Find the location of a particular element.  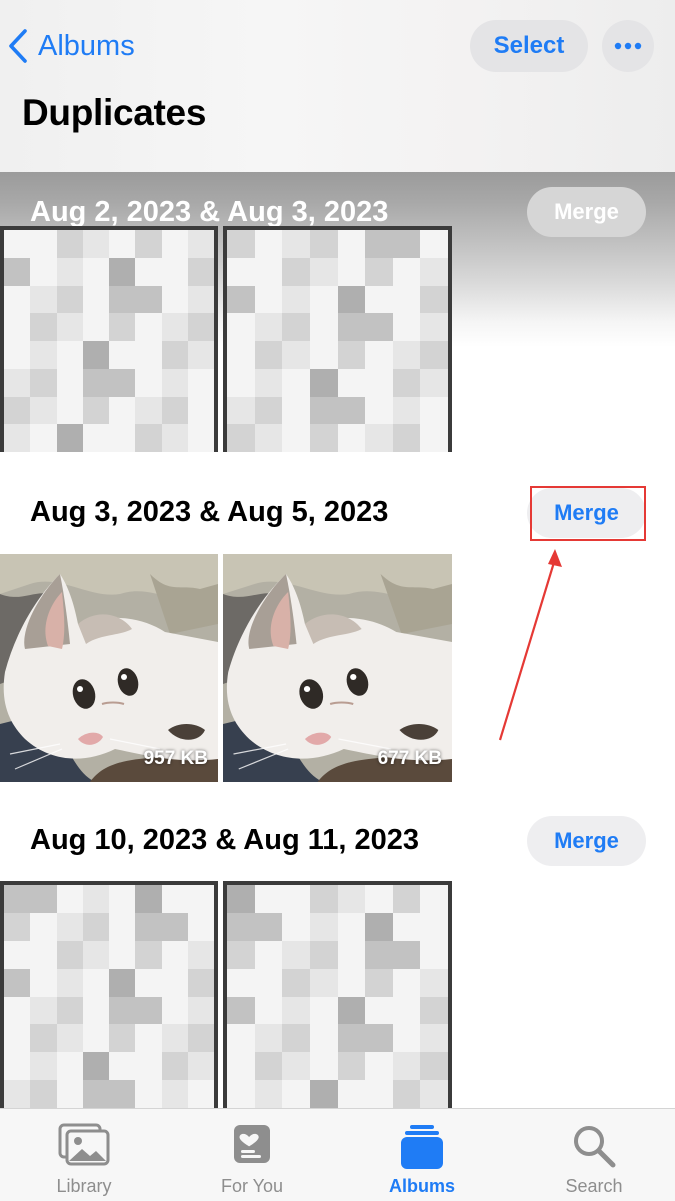

tab-for-you: For You is located at coordinates (252, 1155).